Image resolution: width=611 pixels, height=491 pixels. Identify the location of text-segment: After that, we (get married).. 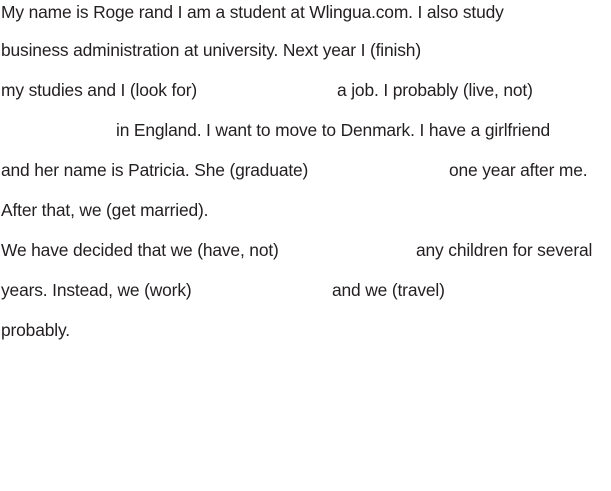
(105, 210).